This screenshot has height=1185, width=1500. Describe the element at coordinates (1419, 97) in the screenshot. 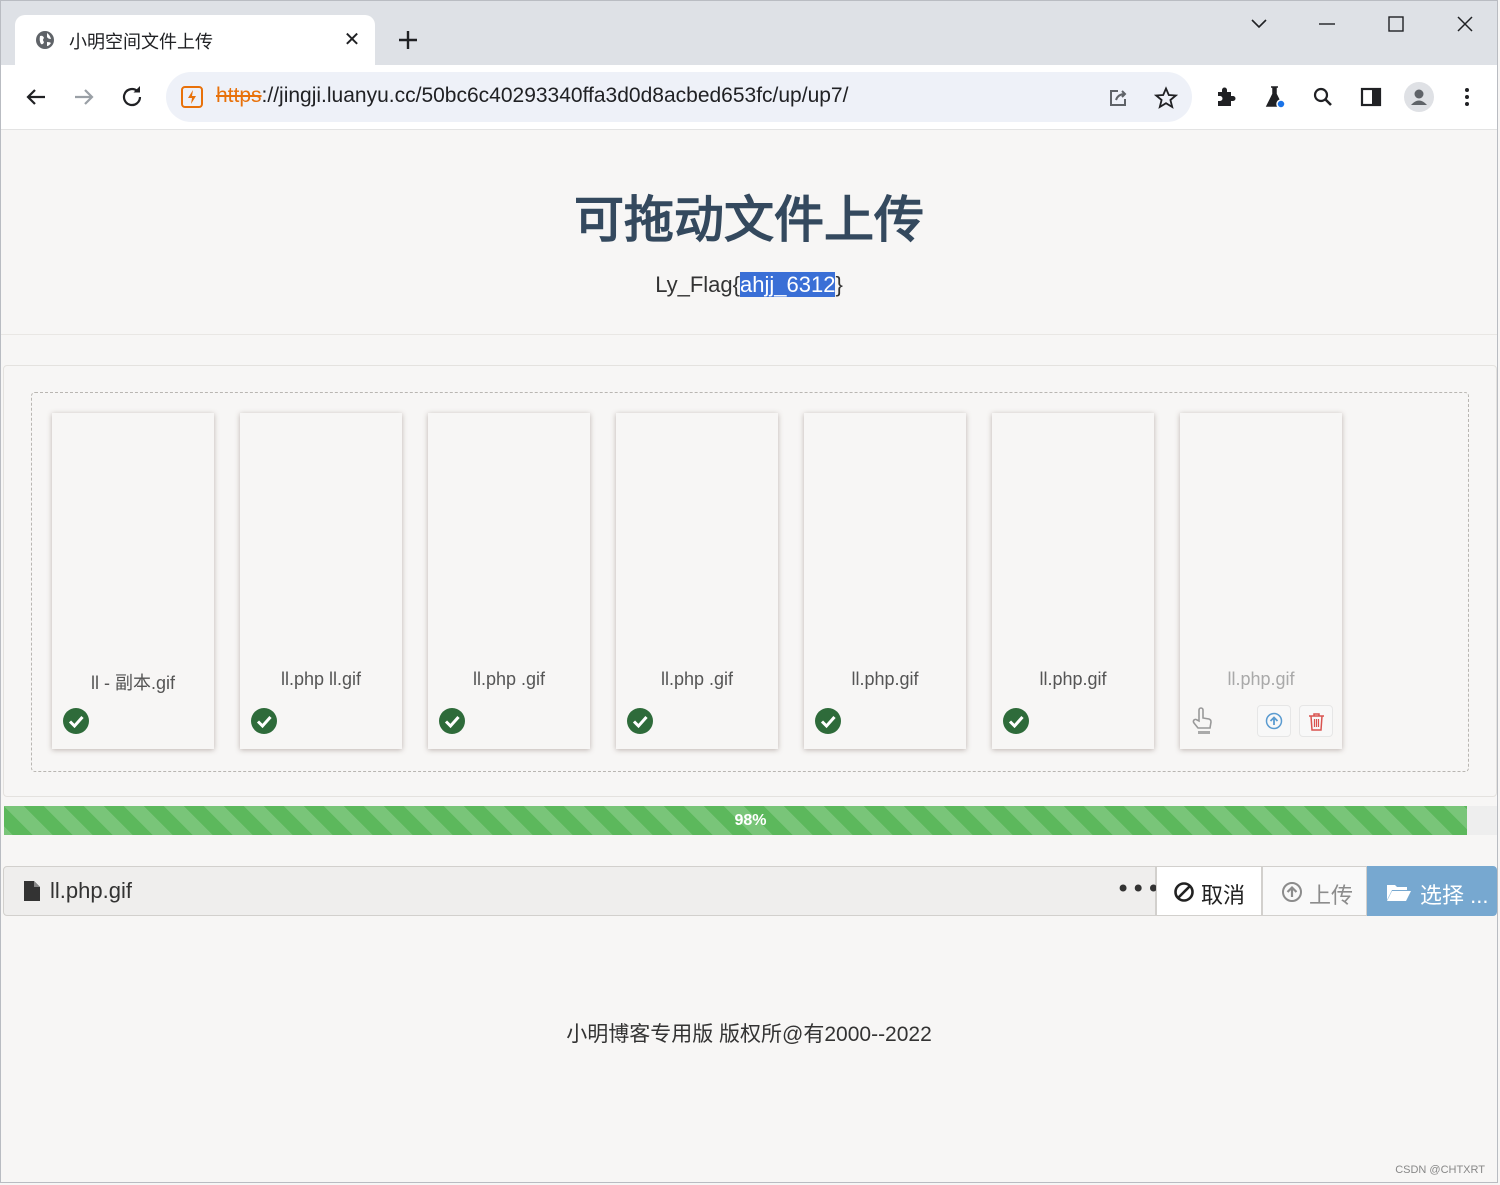

I see `profile-avatar-icon` at that location.